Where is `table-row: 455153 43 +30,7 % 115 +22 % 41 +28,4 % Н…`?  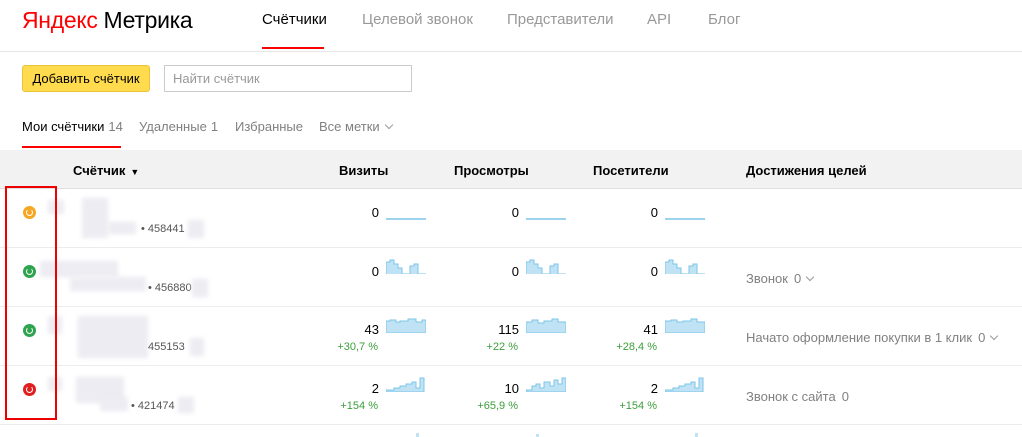 table-row: 455153 43 +30,7 % 115 +22 % 41 +28,4 % Н… is located at coordinates (511, 337).